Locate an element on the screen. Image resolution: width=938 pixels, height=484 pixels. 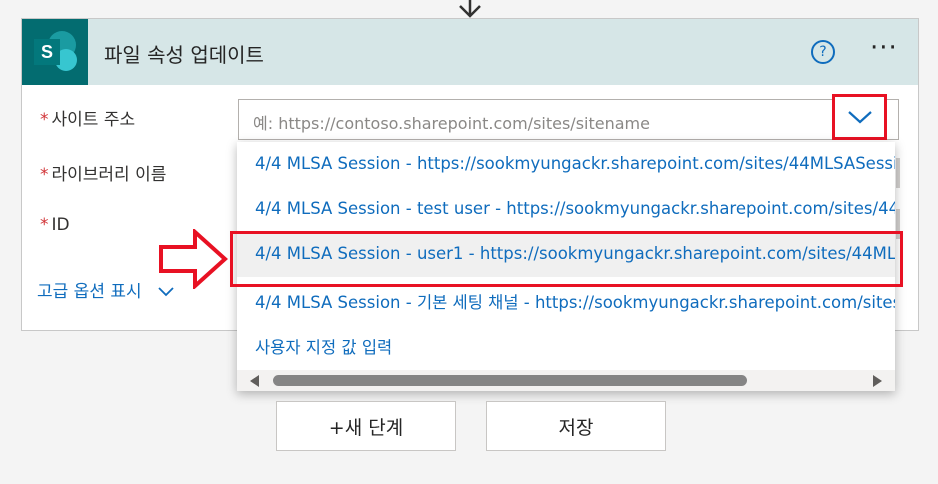
sharepoint-logo-icon: S is located at coordinates (55, 52).